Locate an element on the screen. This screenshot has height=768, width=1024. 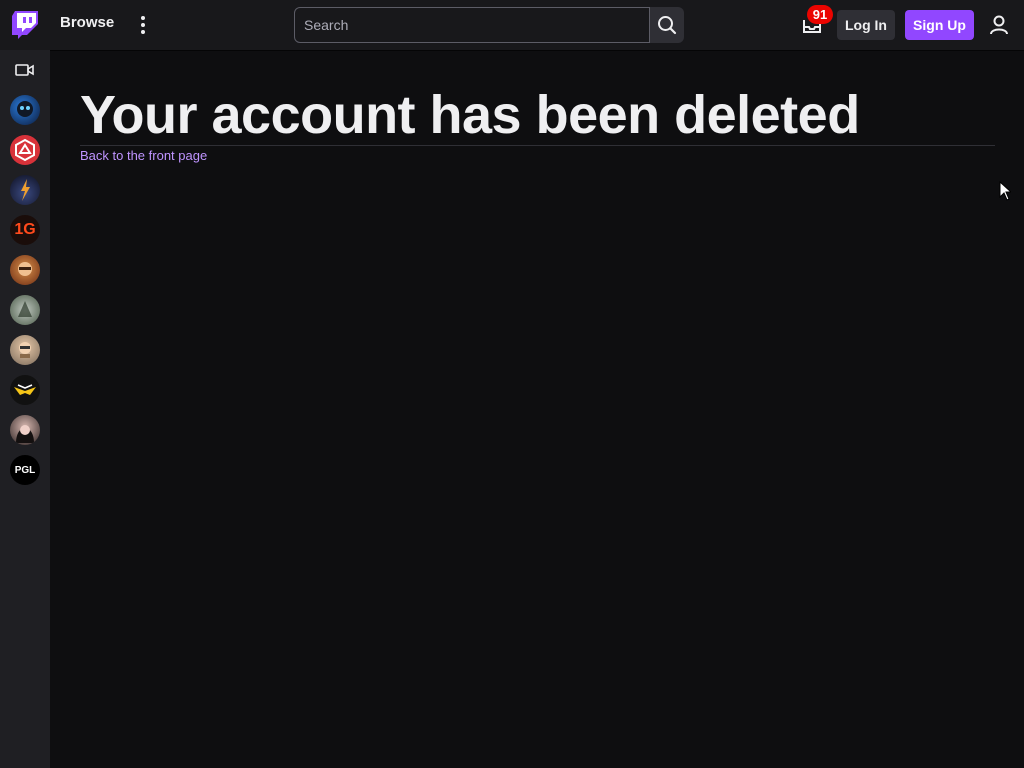
search-input is located at coordinates (472, 25).